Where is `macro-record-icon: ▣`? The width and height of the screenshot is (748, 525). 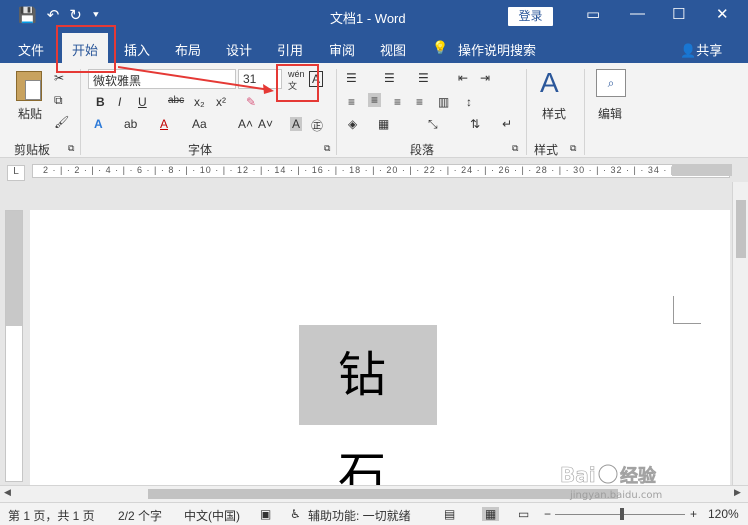
macro-record-icon: ▣ is located at coordinates (265, 514).